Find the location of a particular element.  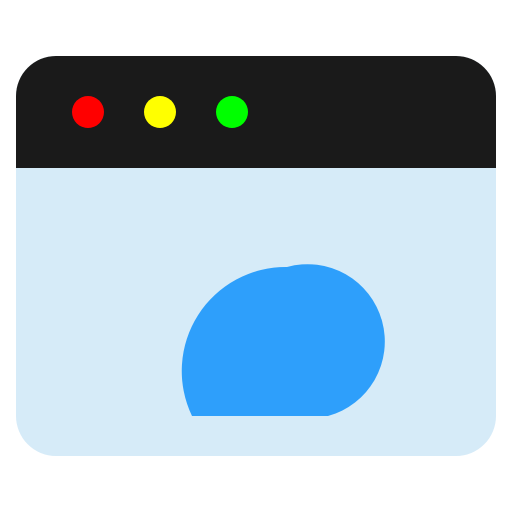

close-window-button is located at coordinates (88, 112).